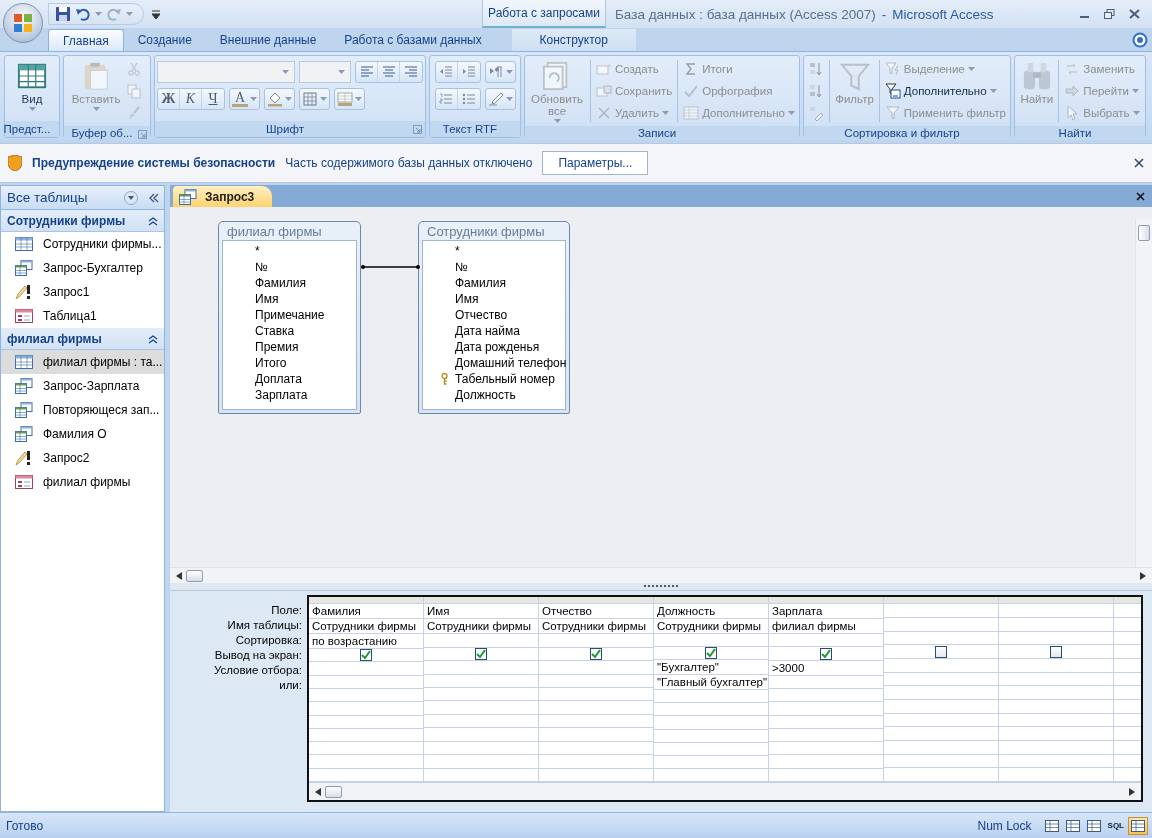  I want to click on nav-item: Запрос-Зарплата, so click(82, 386).